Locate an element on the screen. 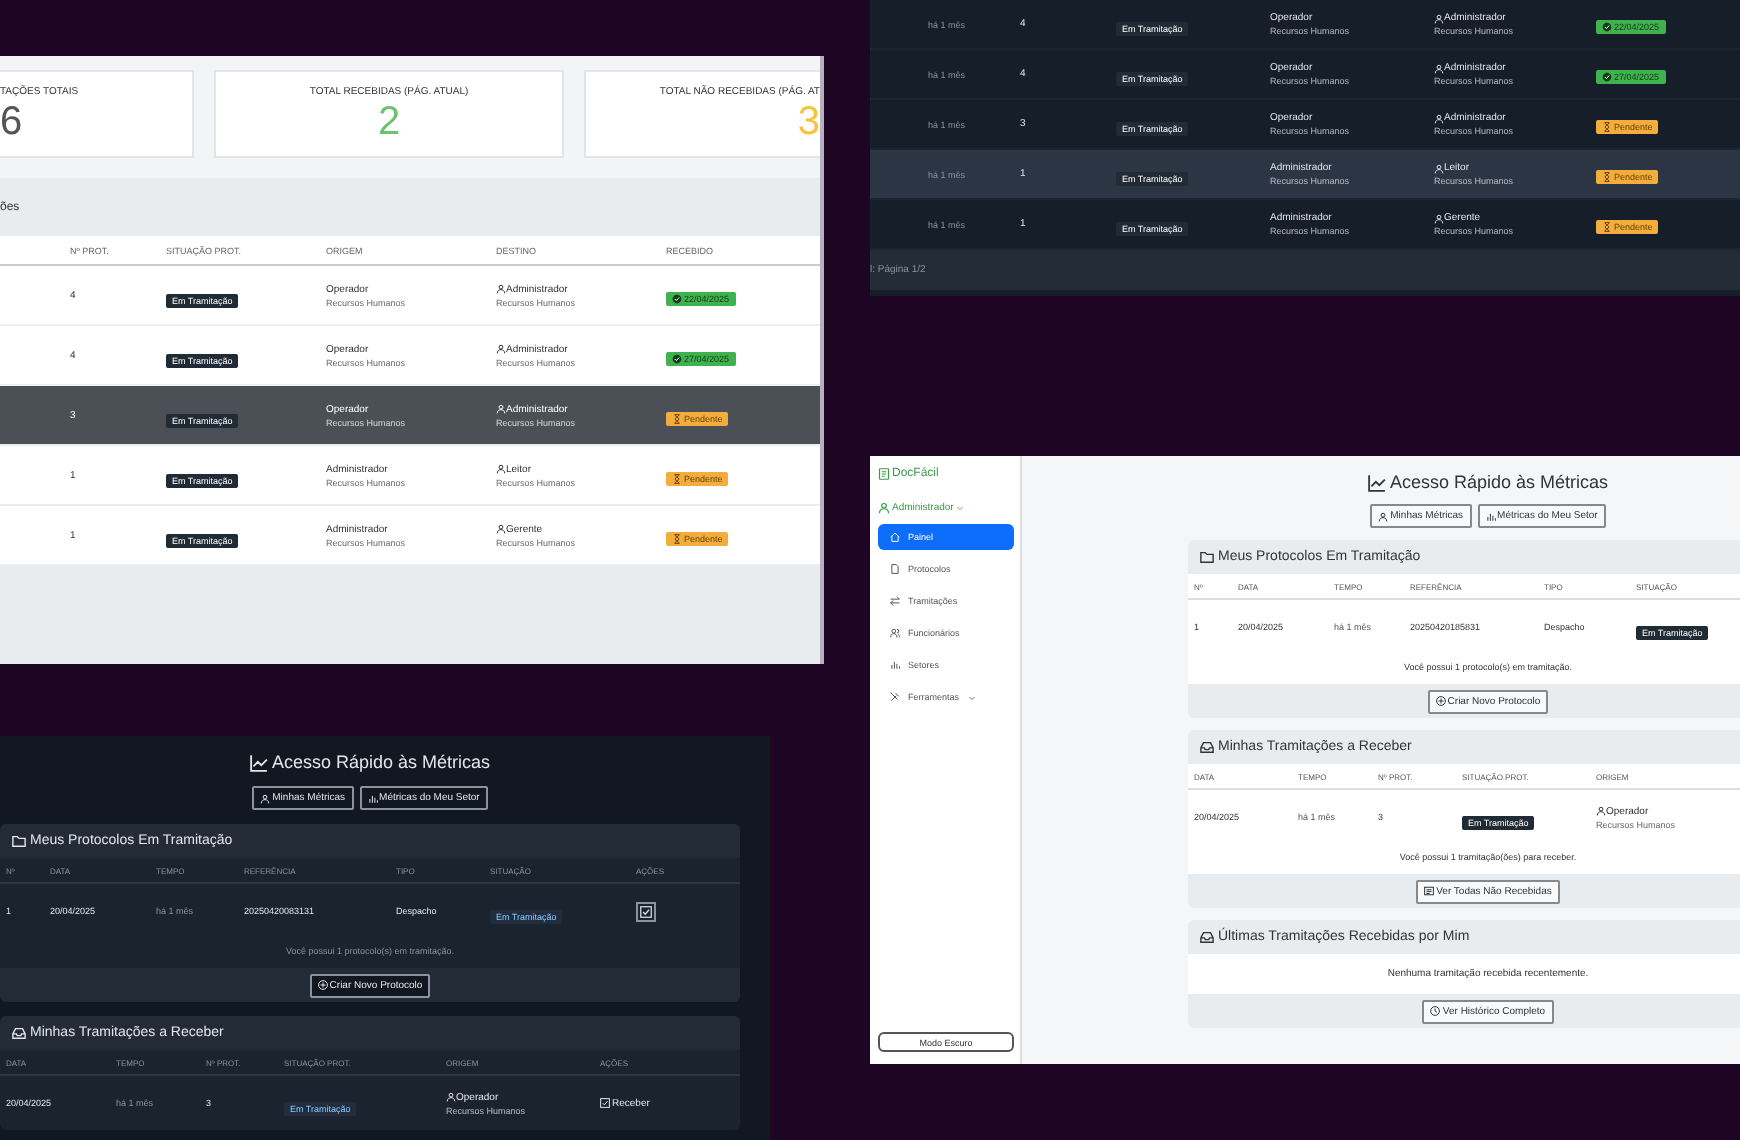 The width and height of the screenshot is (1740, 1140). stat-value: 3 is located at coordinates (808, 122).